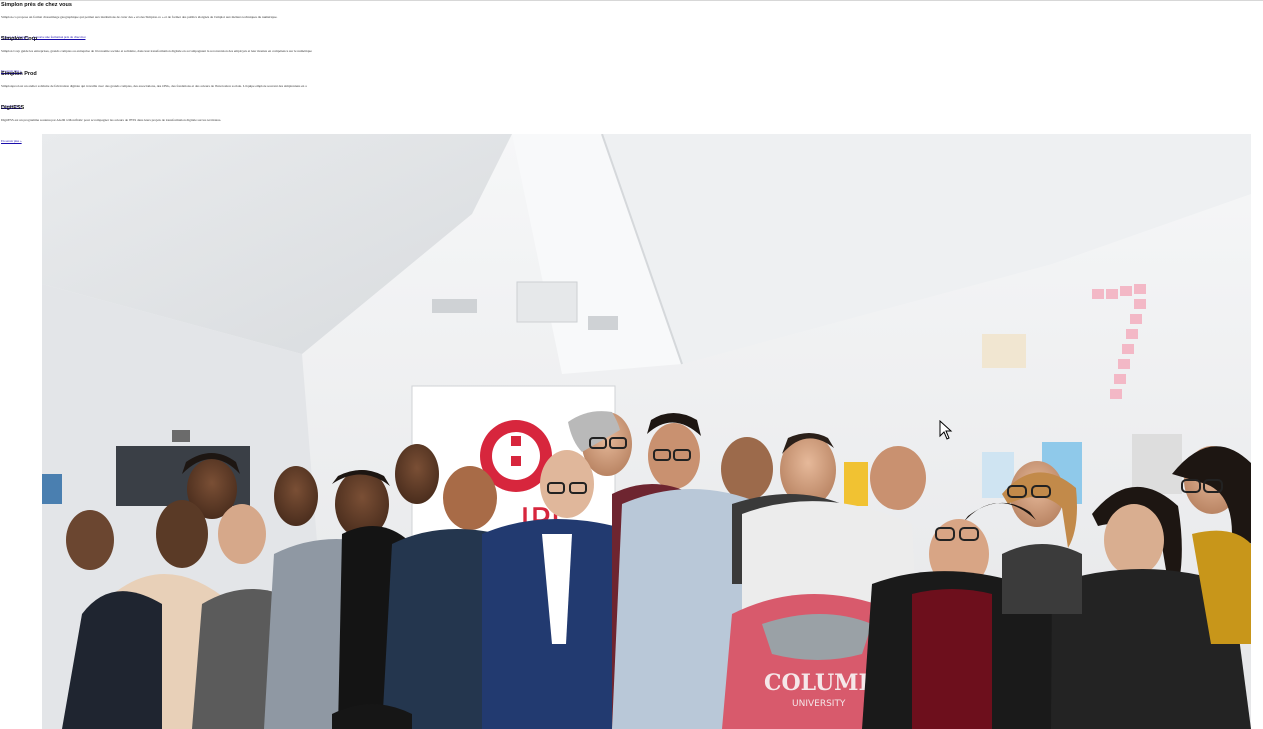 The image size is (1263, 729). Describe the element at coordinates (631, 0) in the screenshot. I see `top-divider` at that location.